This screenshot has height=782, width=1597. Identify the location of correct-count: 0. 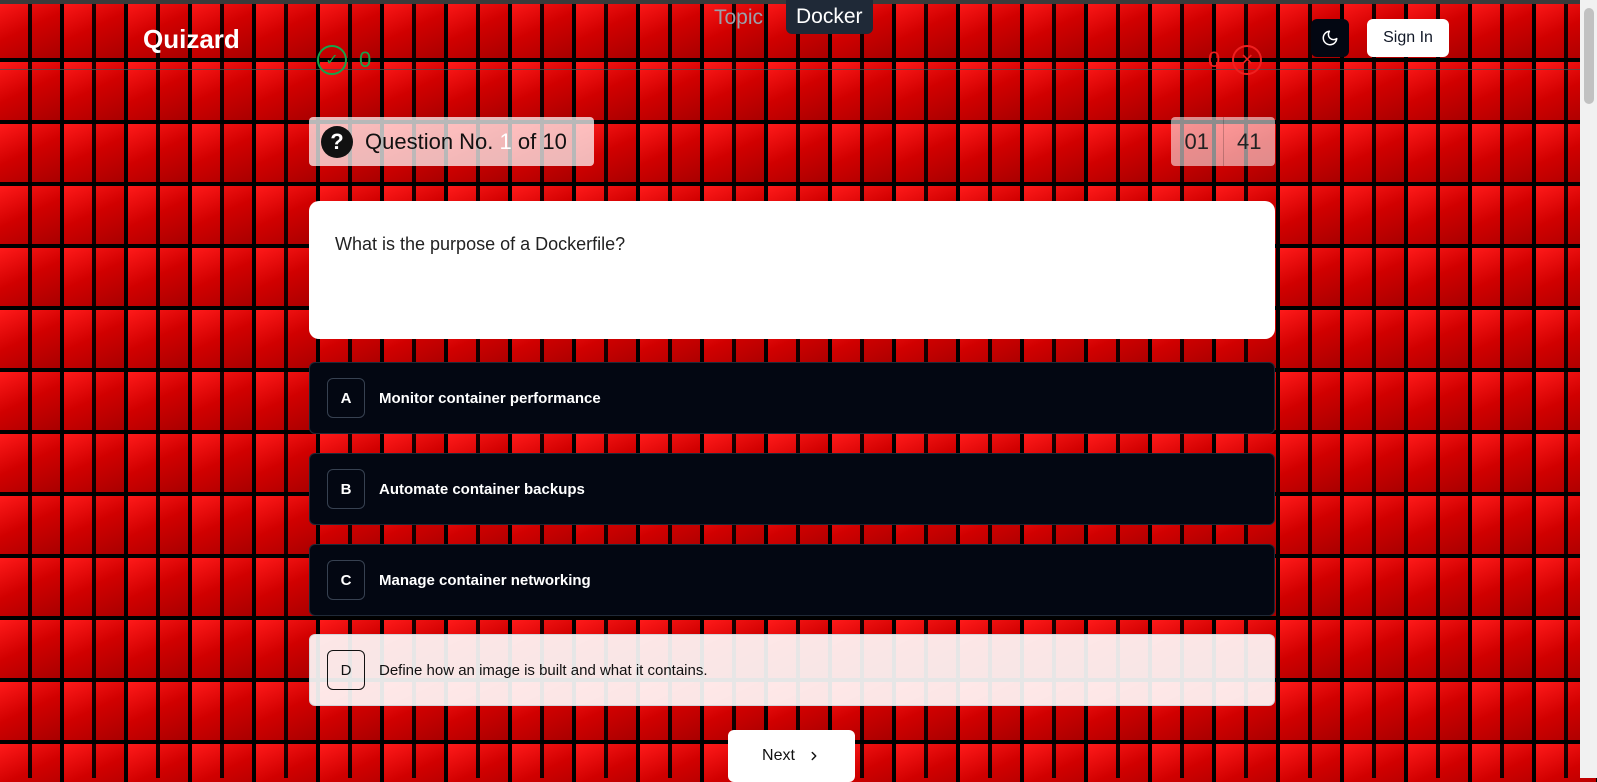
(365, 59).